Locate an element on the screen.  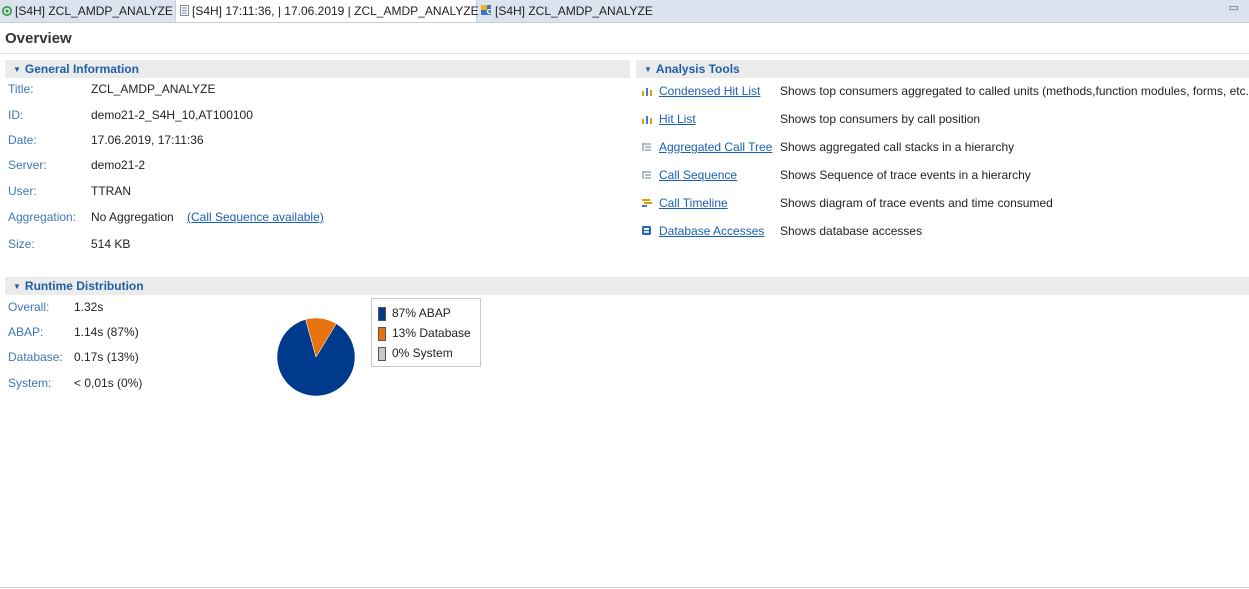
legend-item-system: 0% System is located at coordinates (415, 353).